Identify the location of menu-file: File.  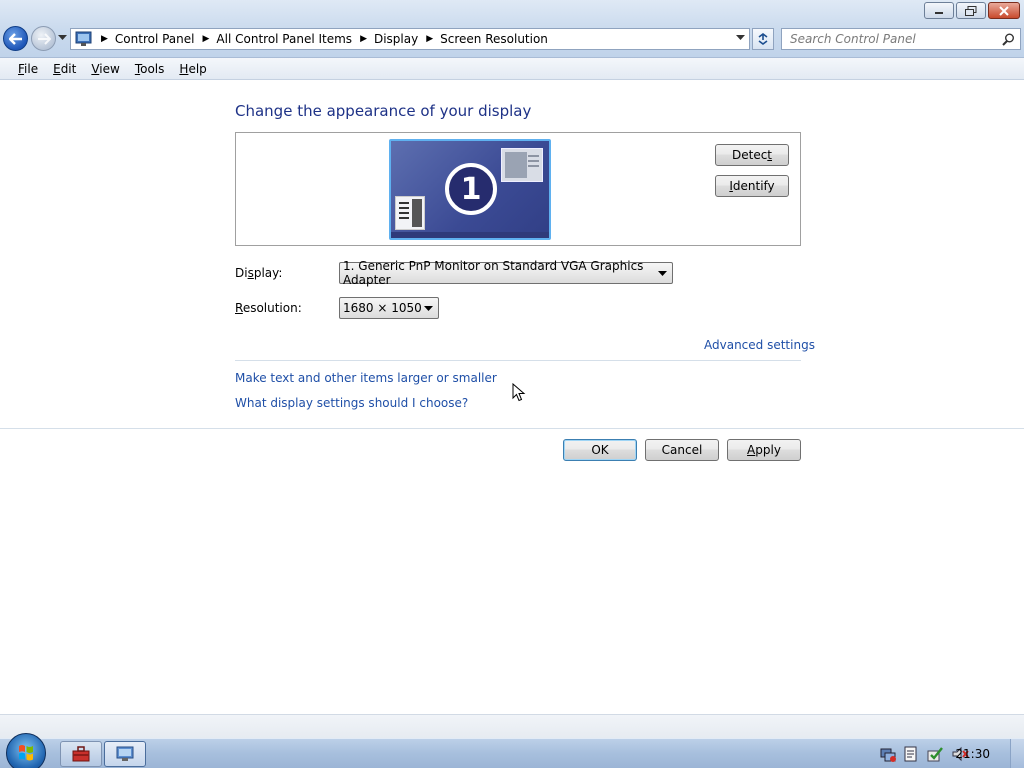
(28, 69).